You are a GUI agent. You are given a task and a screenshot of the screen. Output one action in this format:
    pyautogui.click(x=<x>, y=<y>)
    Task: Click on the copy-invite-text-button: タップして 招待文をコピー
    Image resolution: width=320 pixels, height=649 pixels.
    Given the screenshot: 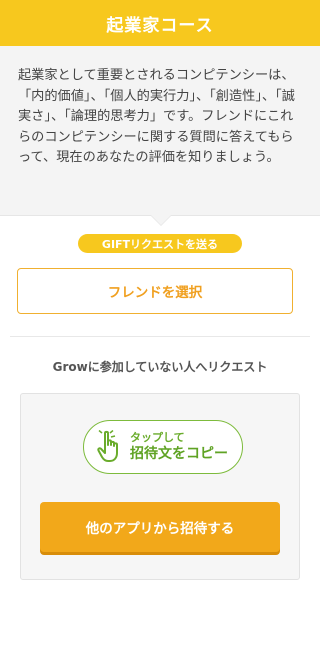 What is the action you would take?
    pyautogui.click(x=163, y=447)
    